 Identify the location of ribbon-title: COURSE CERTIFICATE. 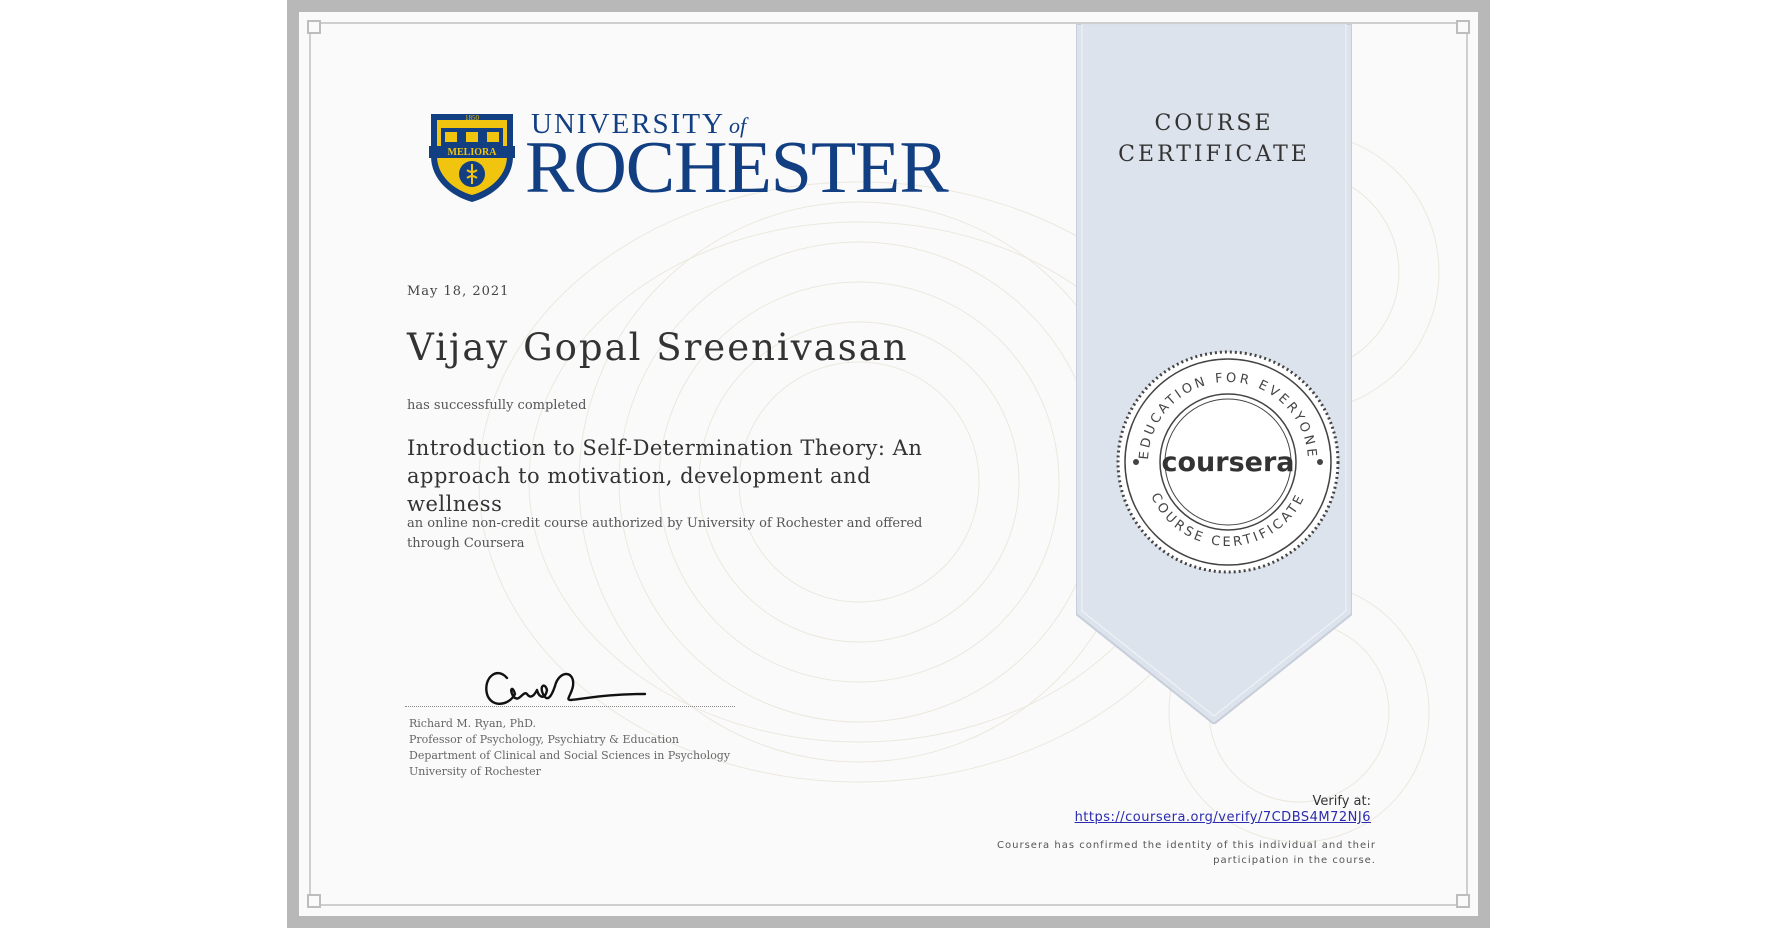
(1214, 139).